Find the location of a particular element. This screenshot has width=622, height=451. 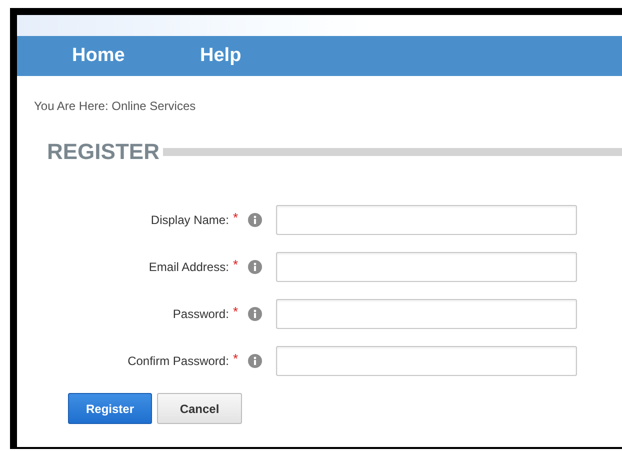

nav-link: Help is located at coordinates (264, 56).